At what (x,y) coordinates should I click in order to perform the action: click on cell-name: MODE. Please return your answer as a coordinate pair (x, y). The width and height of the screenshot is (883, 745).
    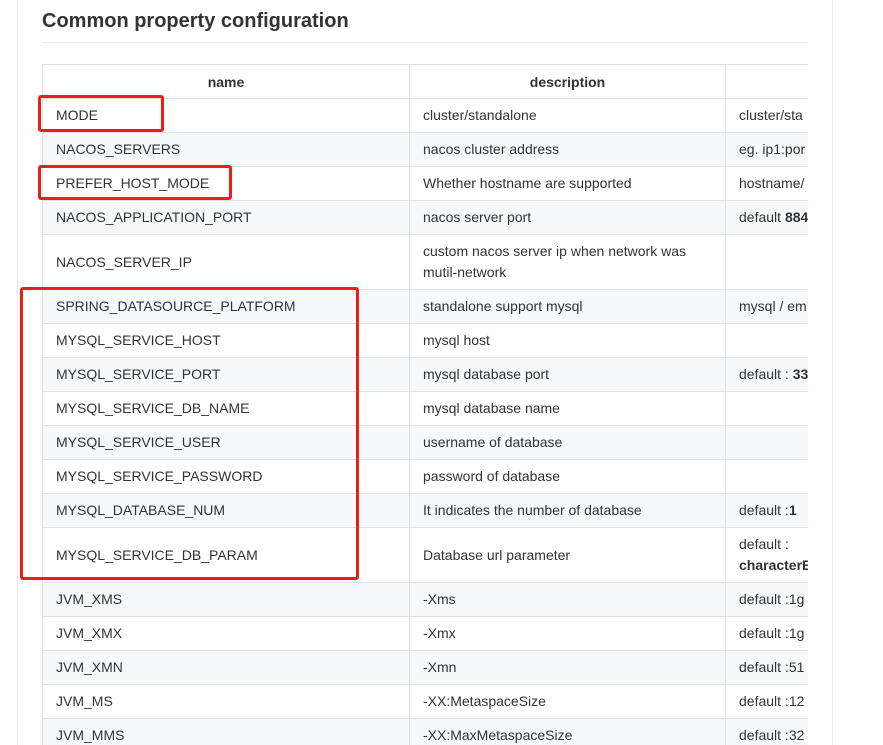
    Looking at the image, I should click on (226, 115).